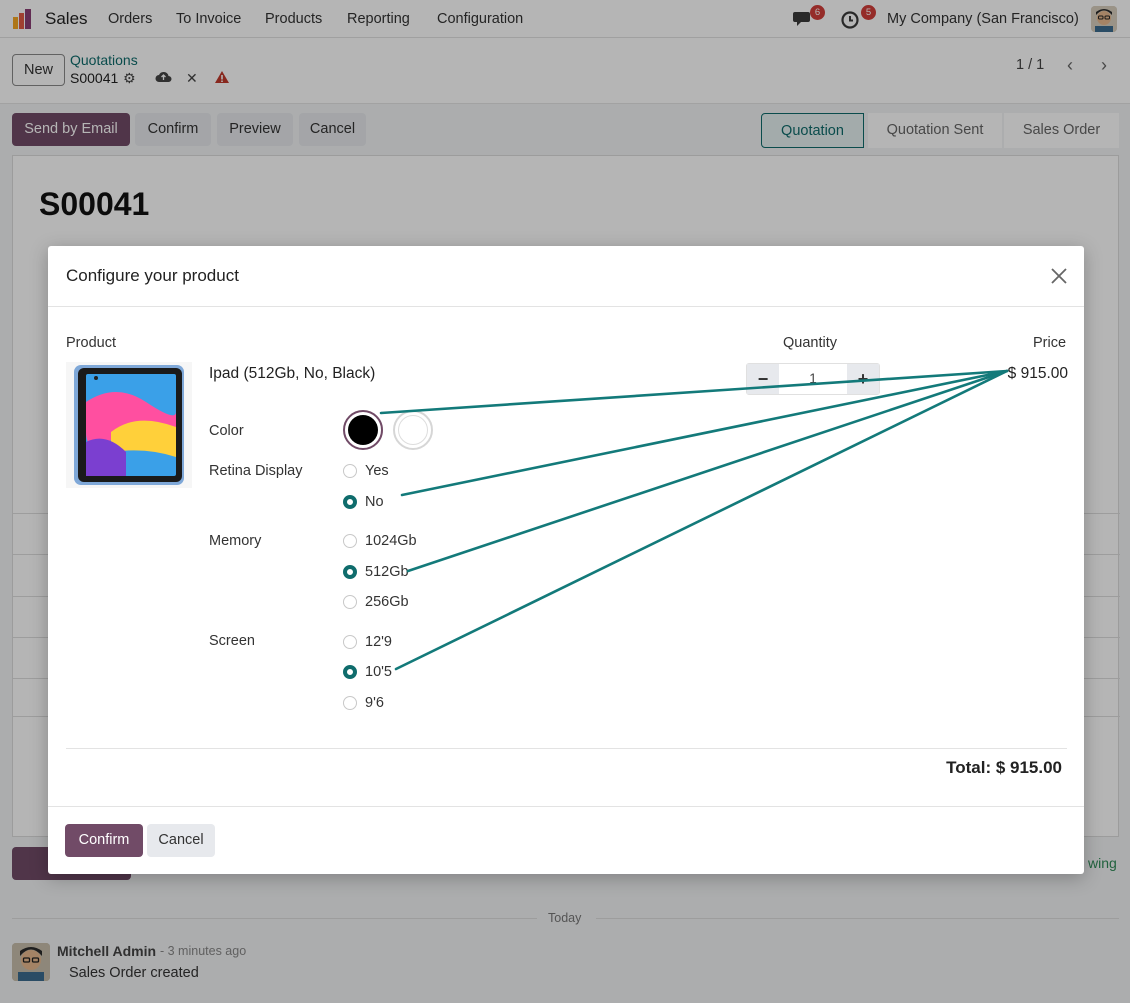 The height and width of the screenshot is (1003, 1130). I want to click on modal-title: Configure your product, so click(152, 275).